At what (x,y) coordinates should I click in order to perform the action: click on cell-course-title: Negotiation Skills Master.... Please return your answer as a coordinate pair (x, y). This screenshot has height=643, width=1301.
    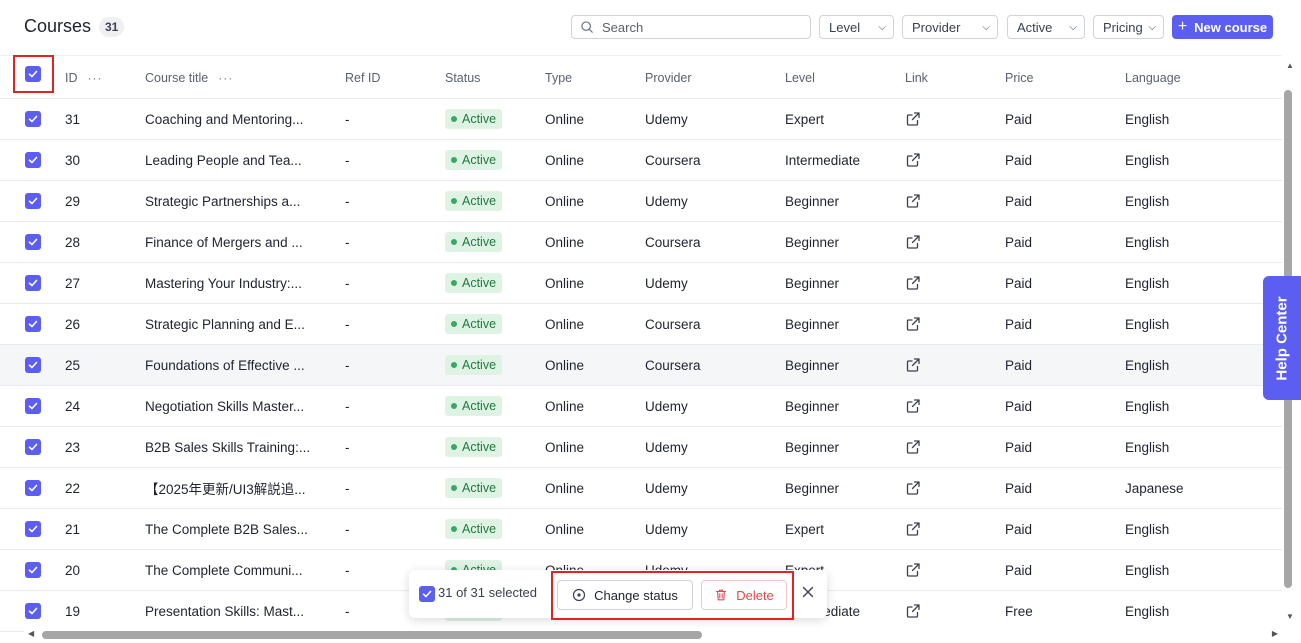
    Looking at the image, I should click on (232, 406).